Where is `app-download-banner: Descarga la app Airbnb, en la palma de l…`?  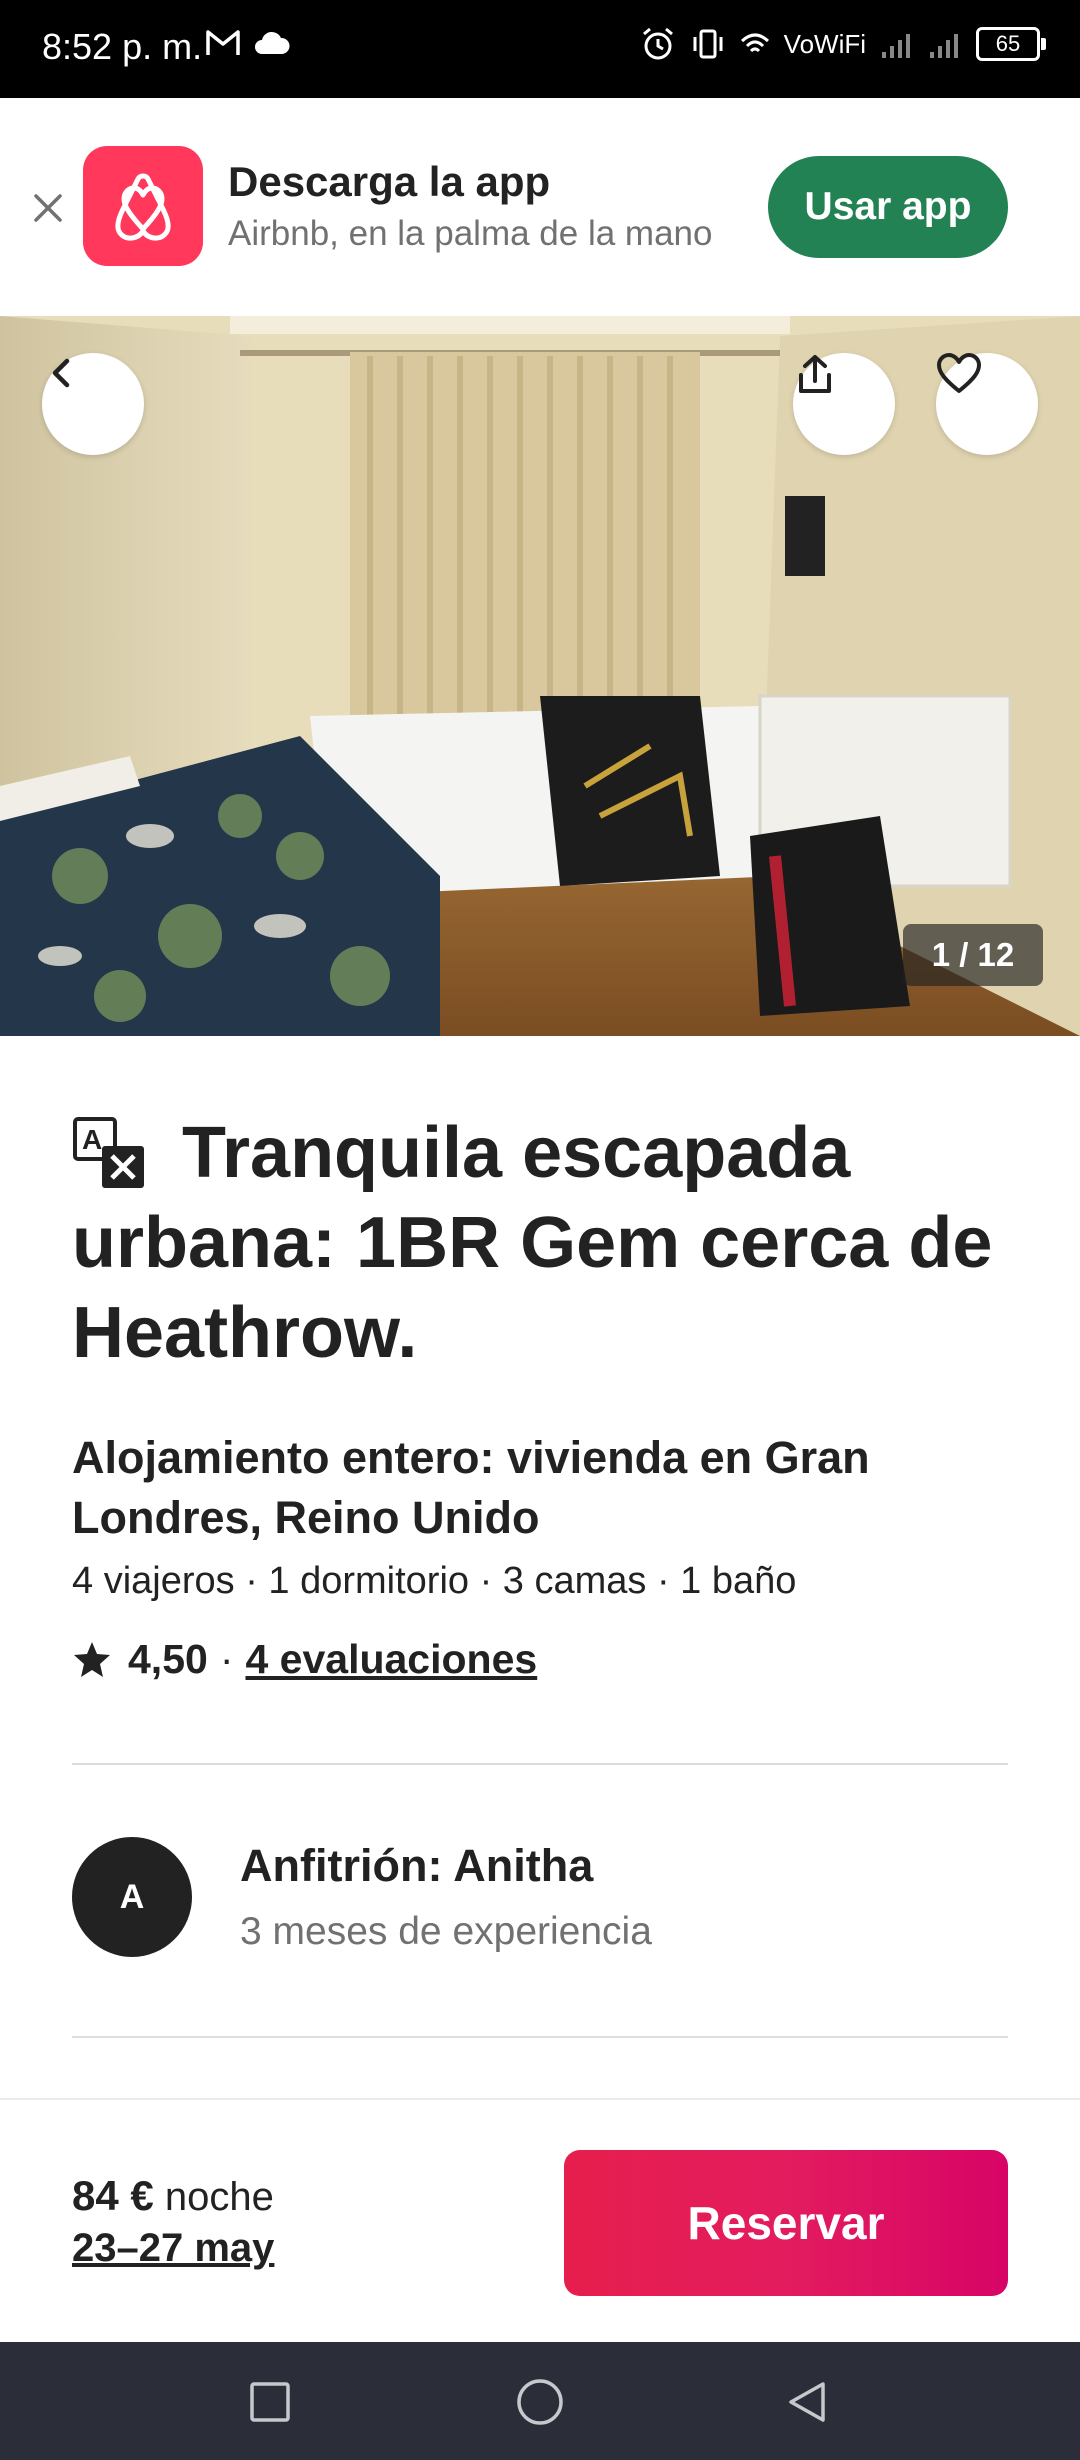 app-download-banner: Descarga la app Airbnb, en la palma de l… is located at coordinates (540, 207).